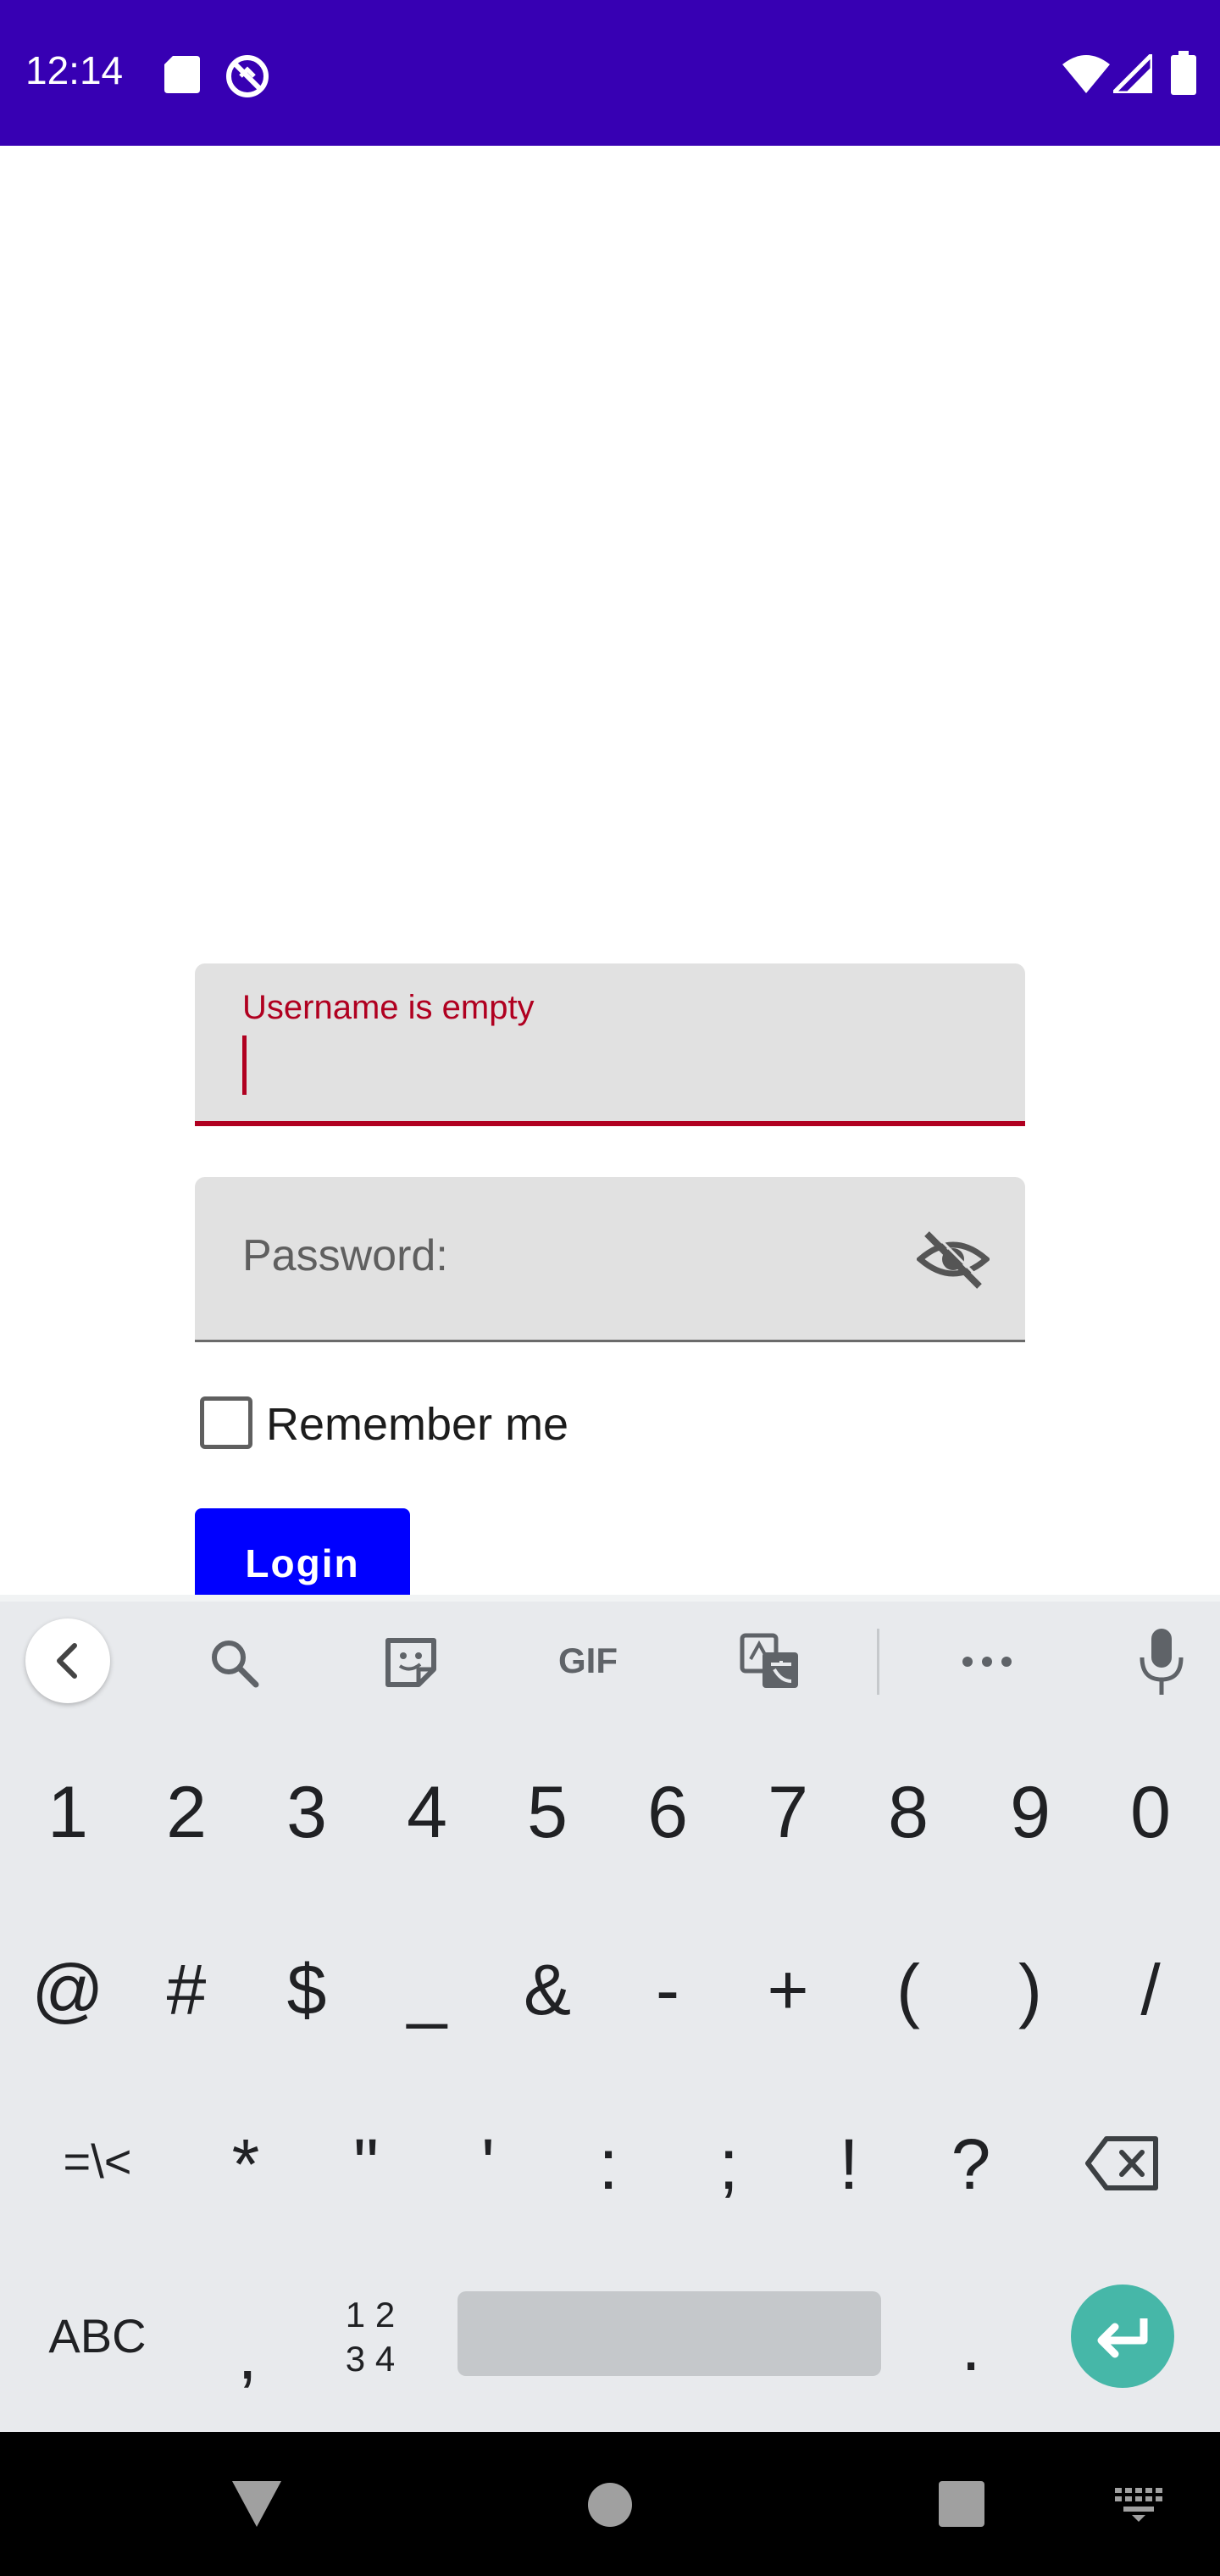 The height and width of the screenshot is (2576, 1220). What do you see at coordinates (244, 1065) in the screenshot?
I see `text-caret` at bounding box center [244, 1065].